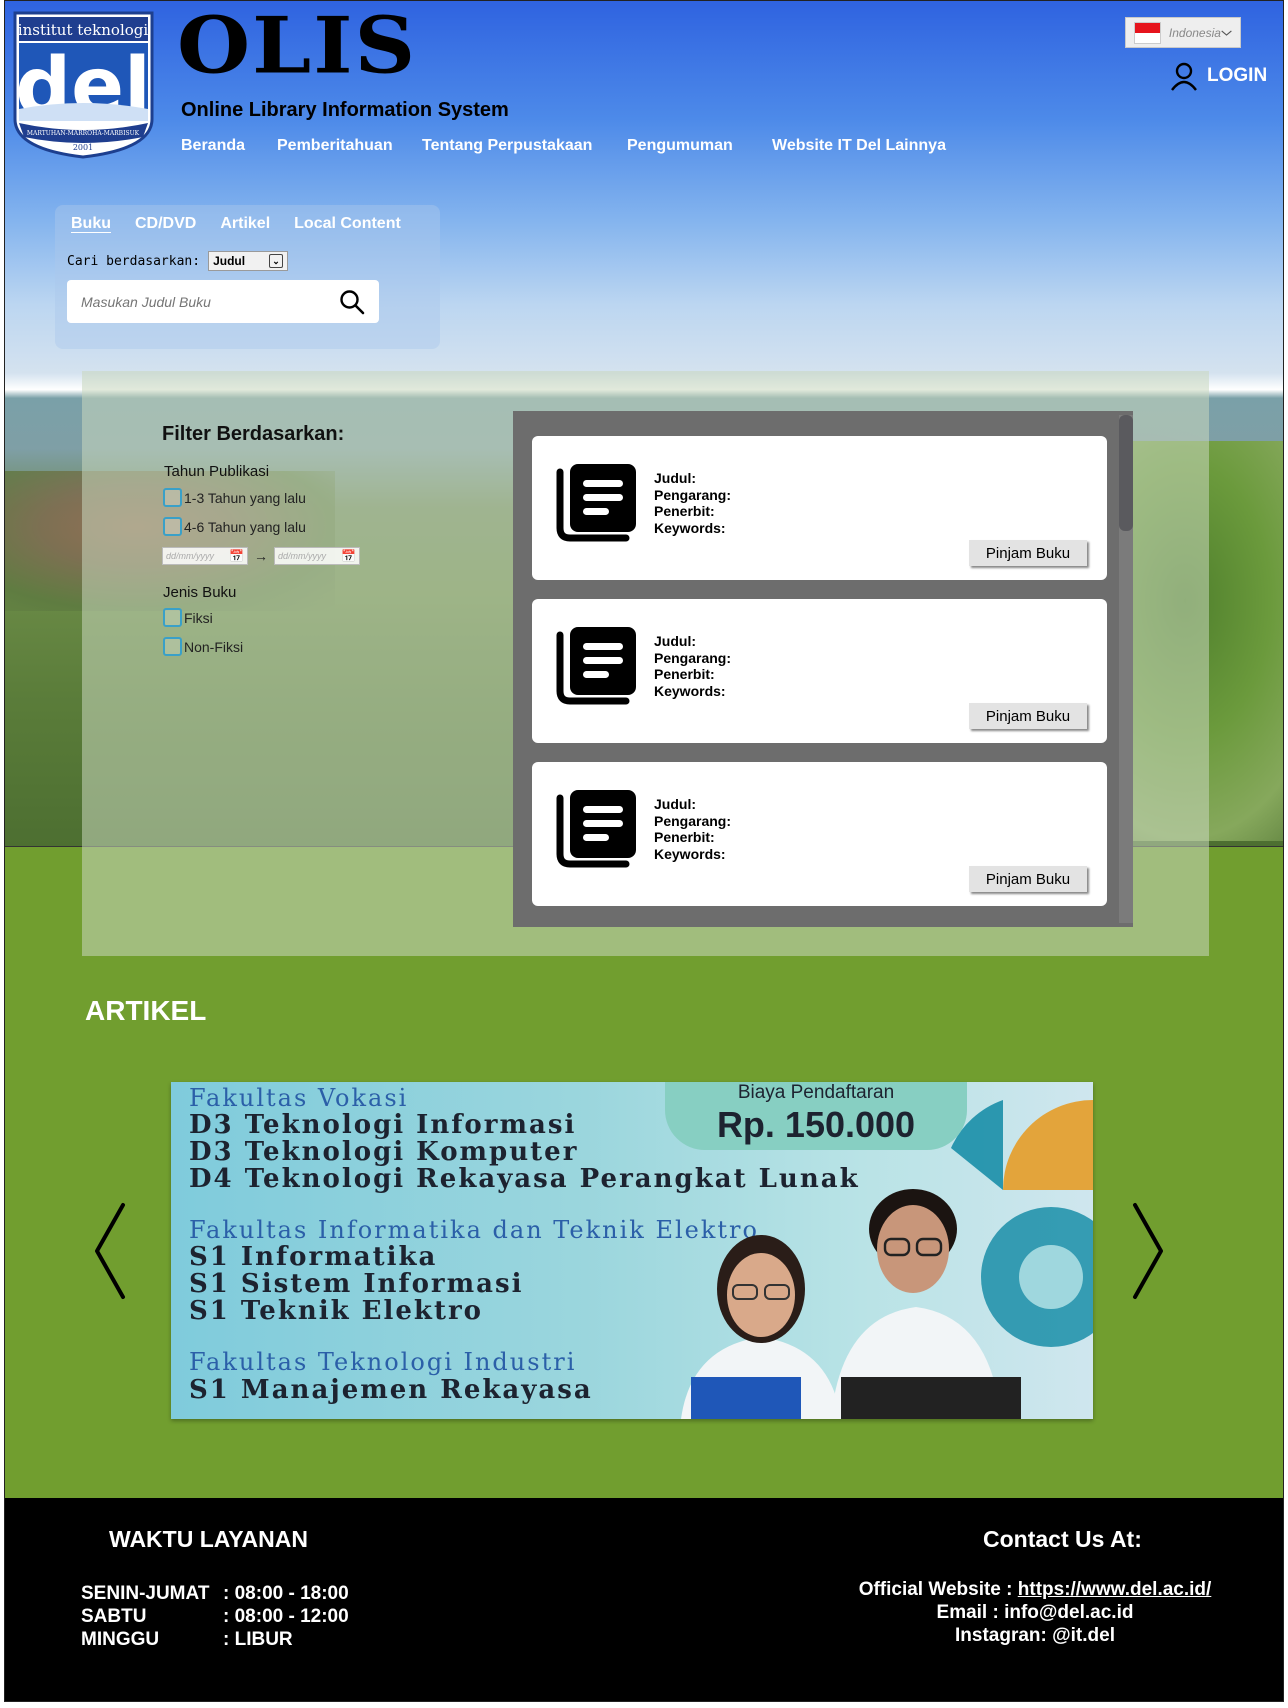 The height and width of the screenshot is (1708, 1288). What do you see at coordinates (1035, 1635) in the screenshot?
I see `instagram-text: Instagran: @it.del` at bounding box center [1035, 1635].